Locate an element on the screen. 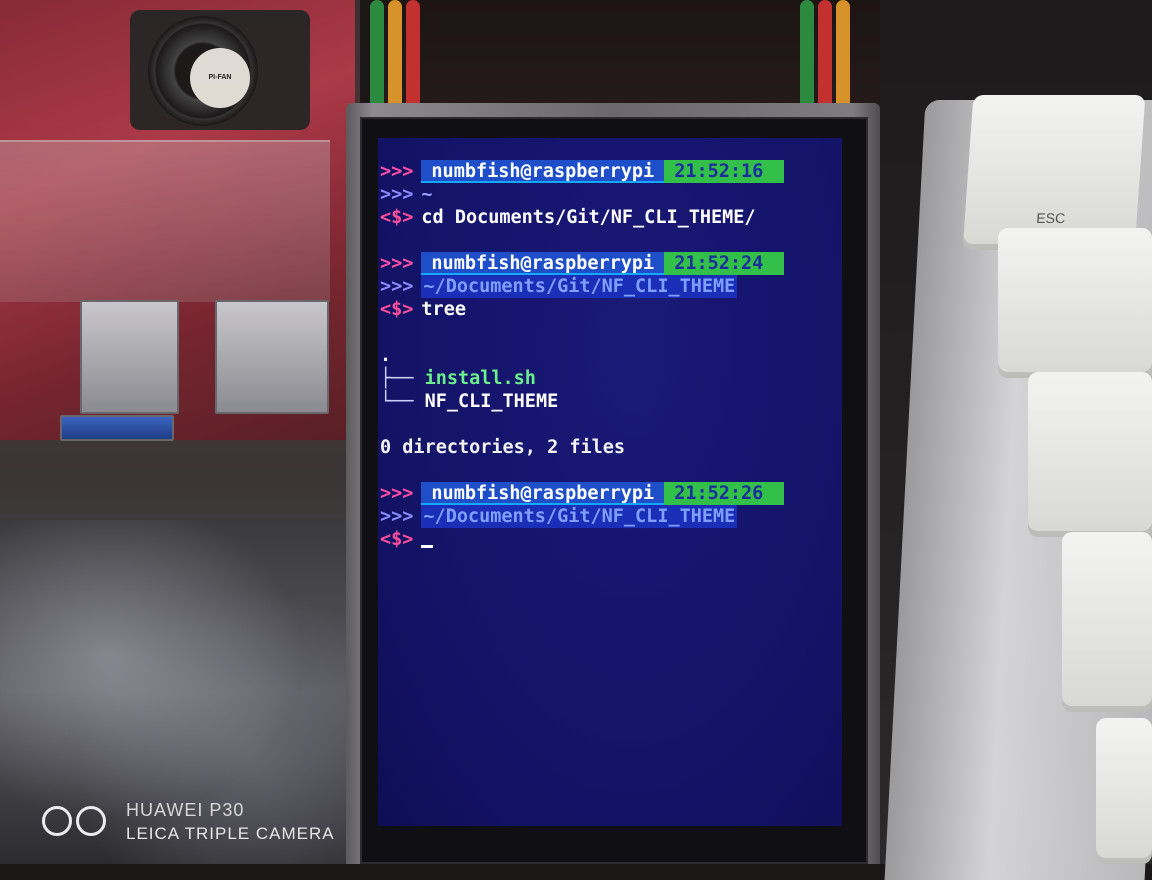  tree-entry: └── NF_CLI_THEME is located at coordinates (609, 401).